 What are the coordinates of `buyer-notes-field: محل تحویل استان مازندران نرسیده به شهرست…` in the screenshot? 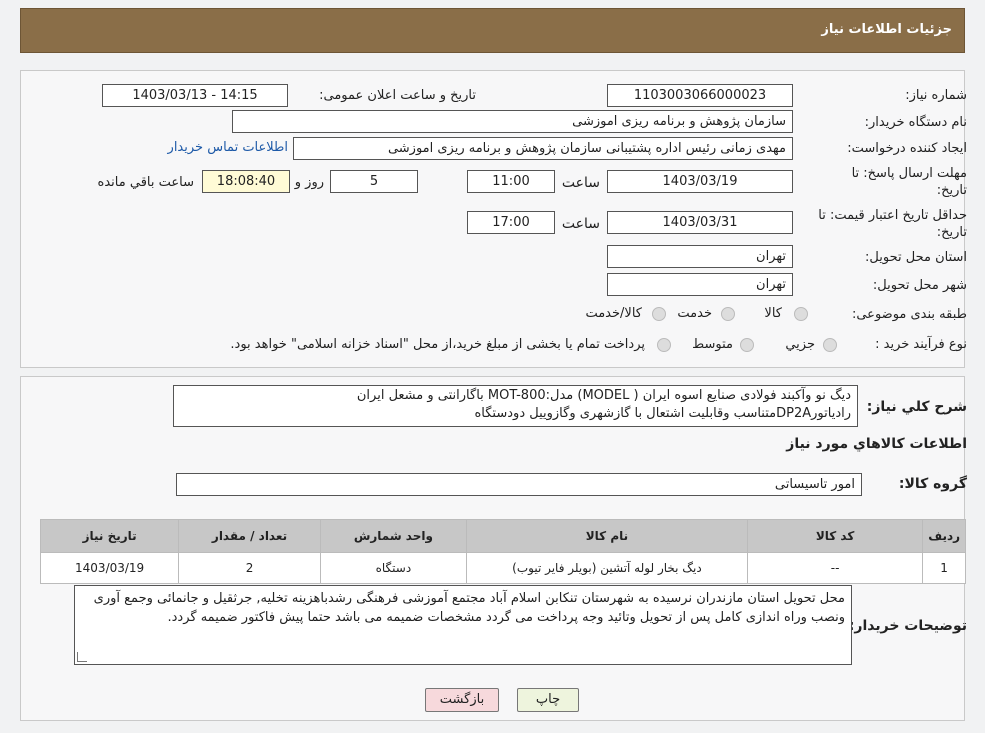 It's located at (463, 625).